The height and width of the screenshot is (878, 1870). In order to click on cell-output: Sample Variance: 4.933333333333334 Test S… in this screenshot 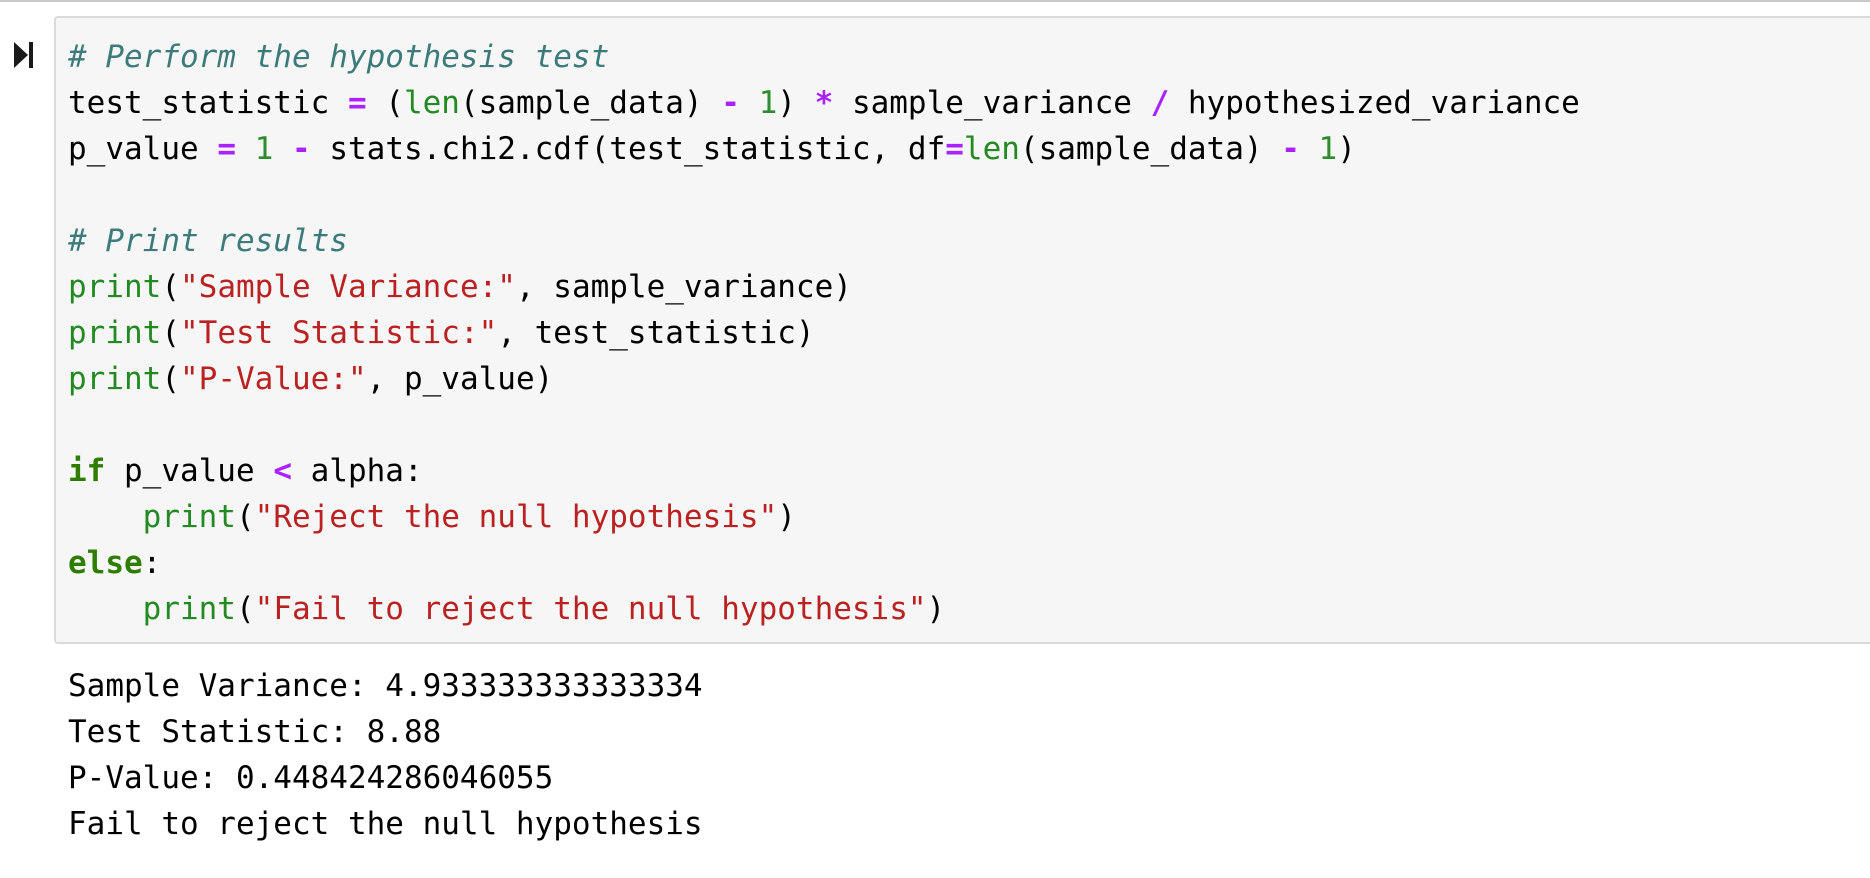, I will do `click(379, 755)`.